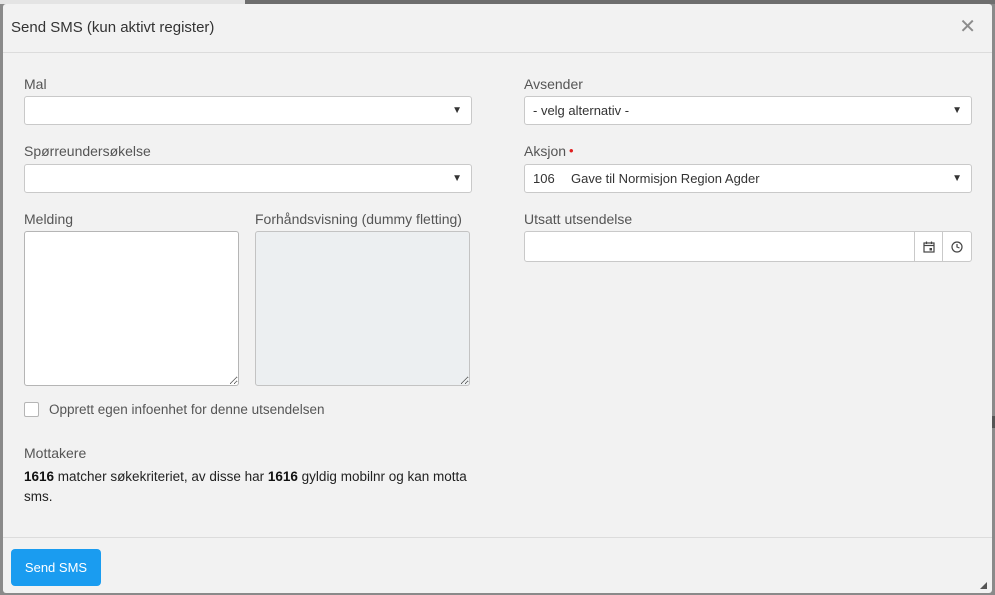 This screenshot has width=995, height=595. I want to click on aksjon-label: Aksjon •, so click(549, 151).